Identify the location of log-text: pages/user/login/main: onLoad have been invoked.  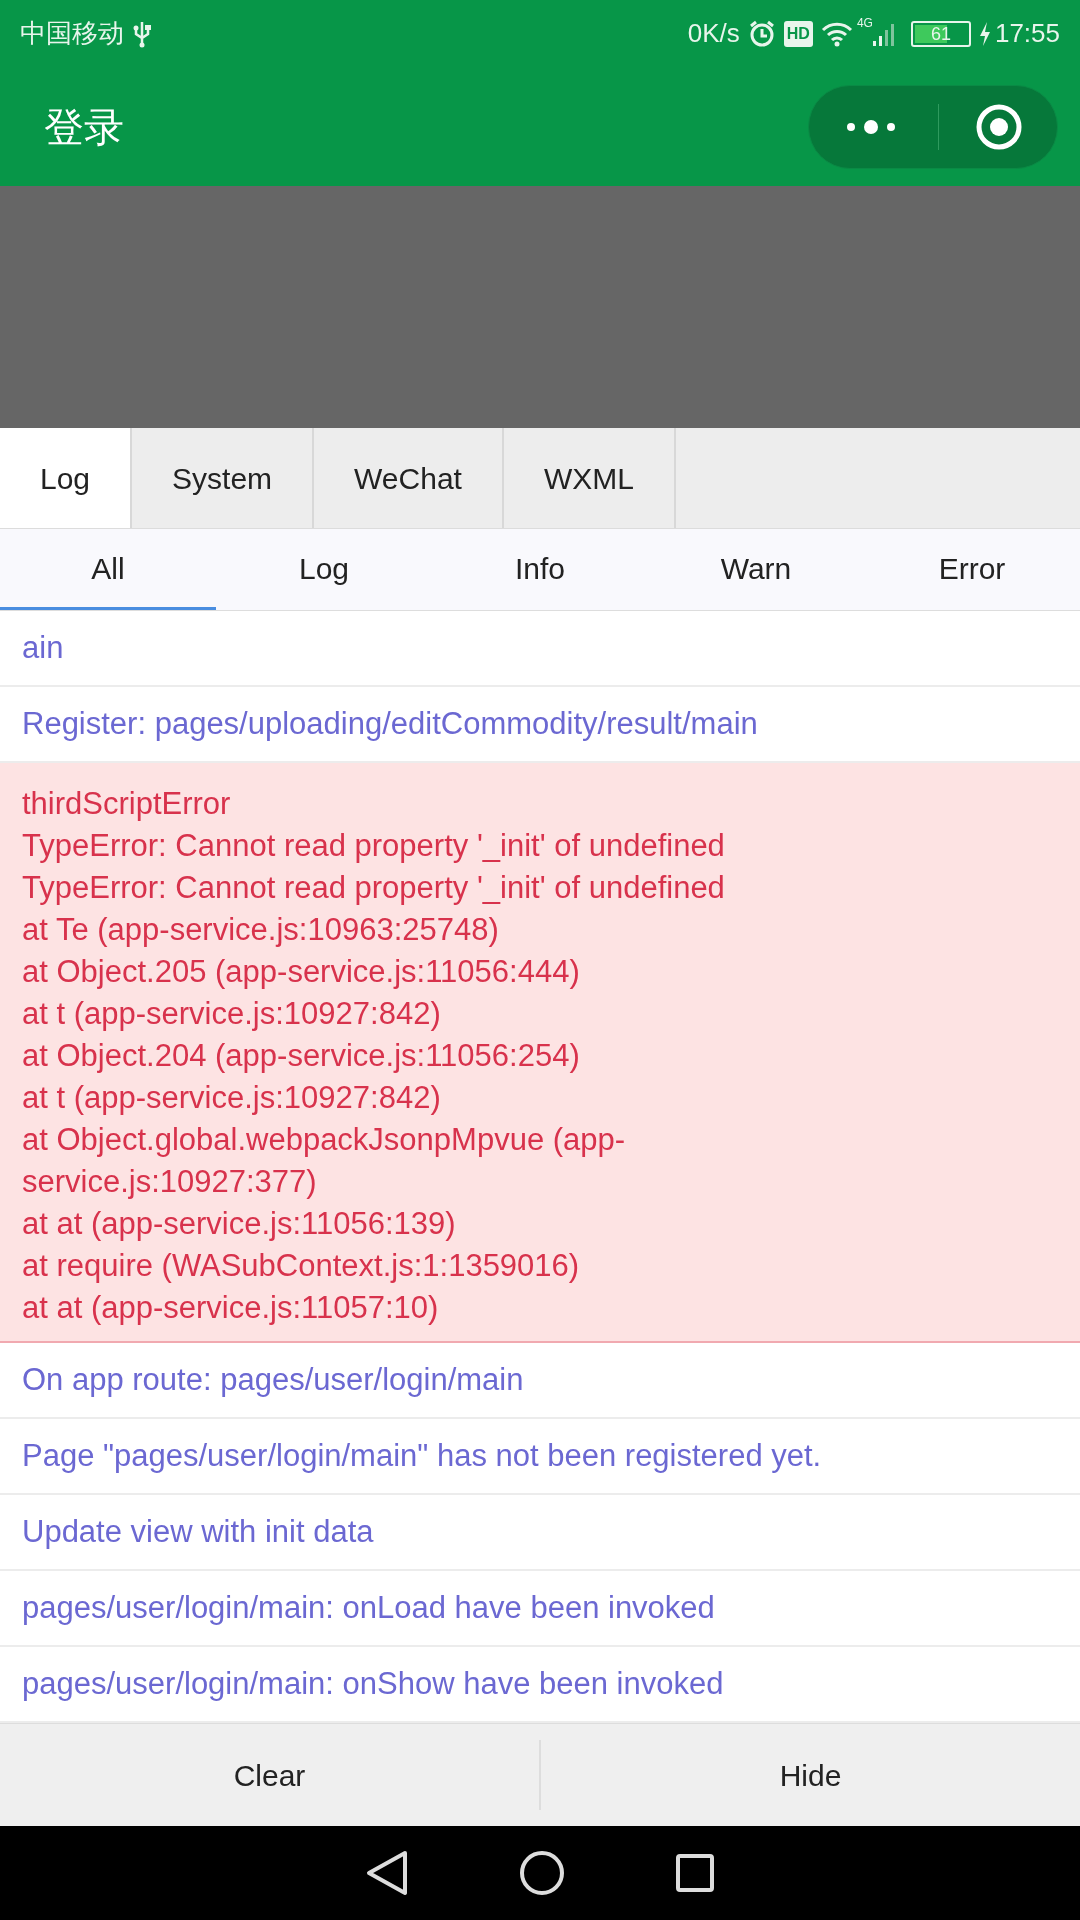
(369, 1608).